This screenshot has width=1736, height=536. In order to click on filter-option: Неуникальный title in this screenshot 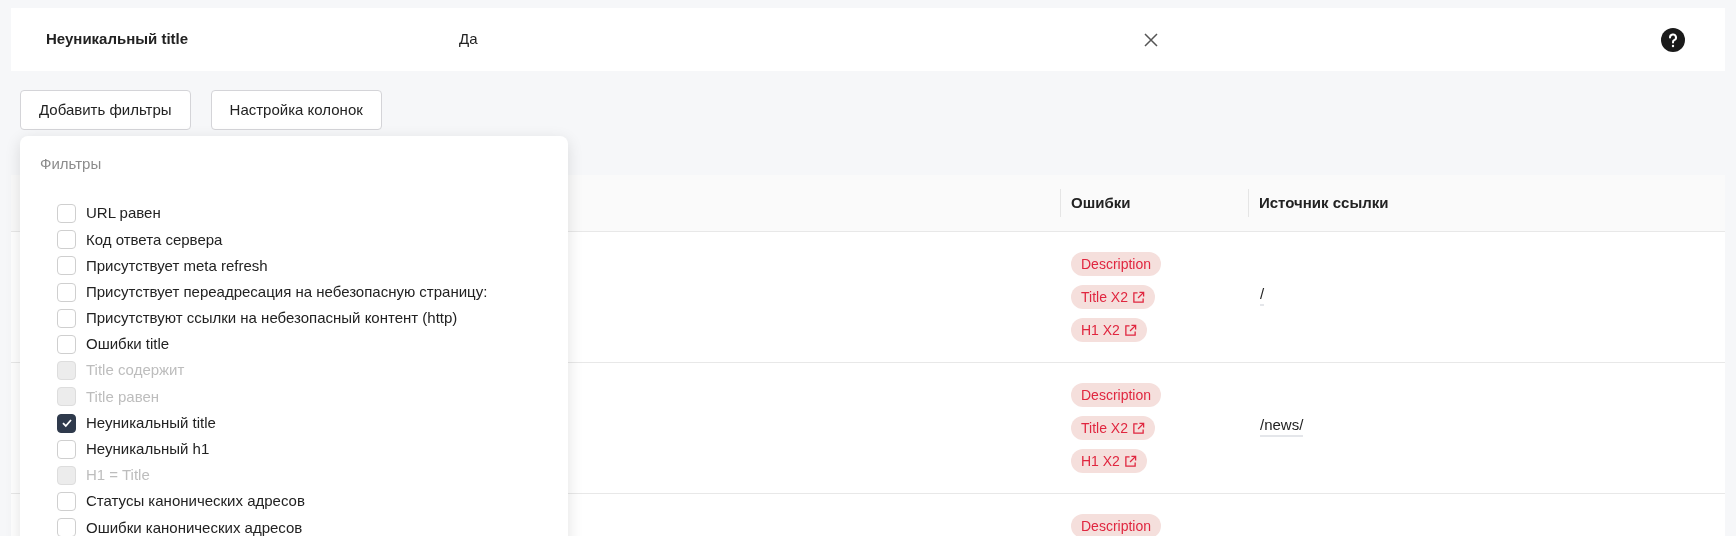, I will do `click(151, 423)`.